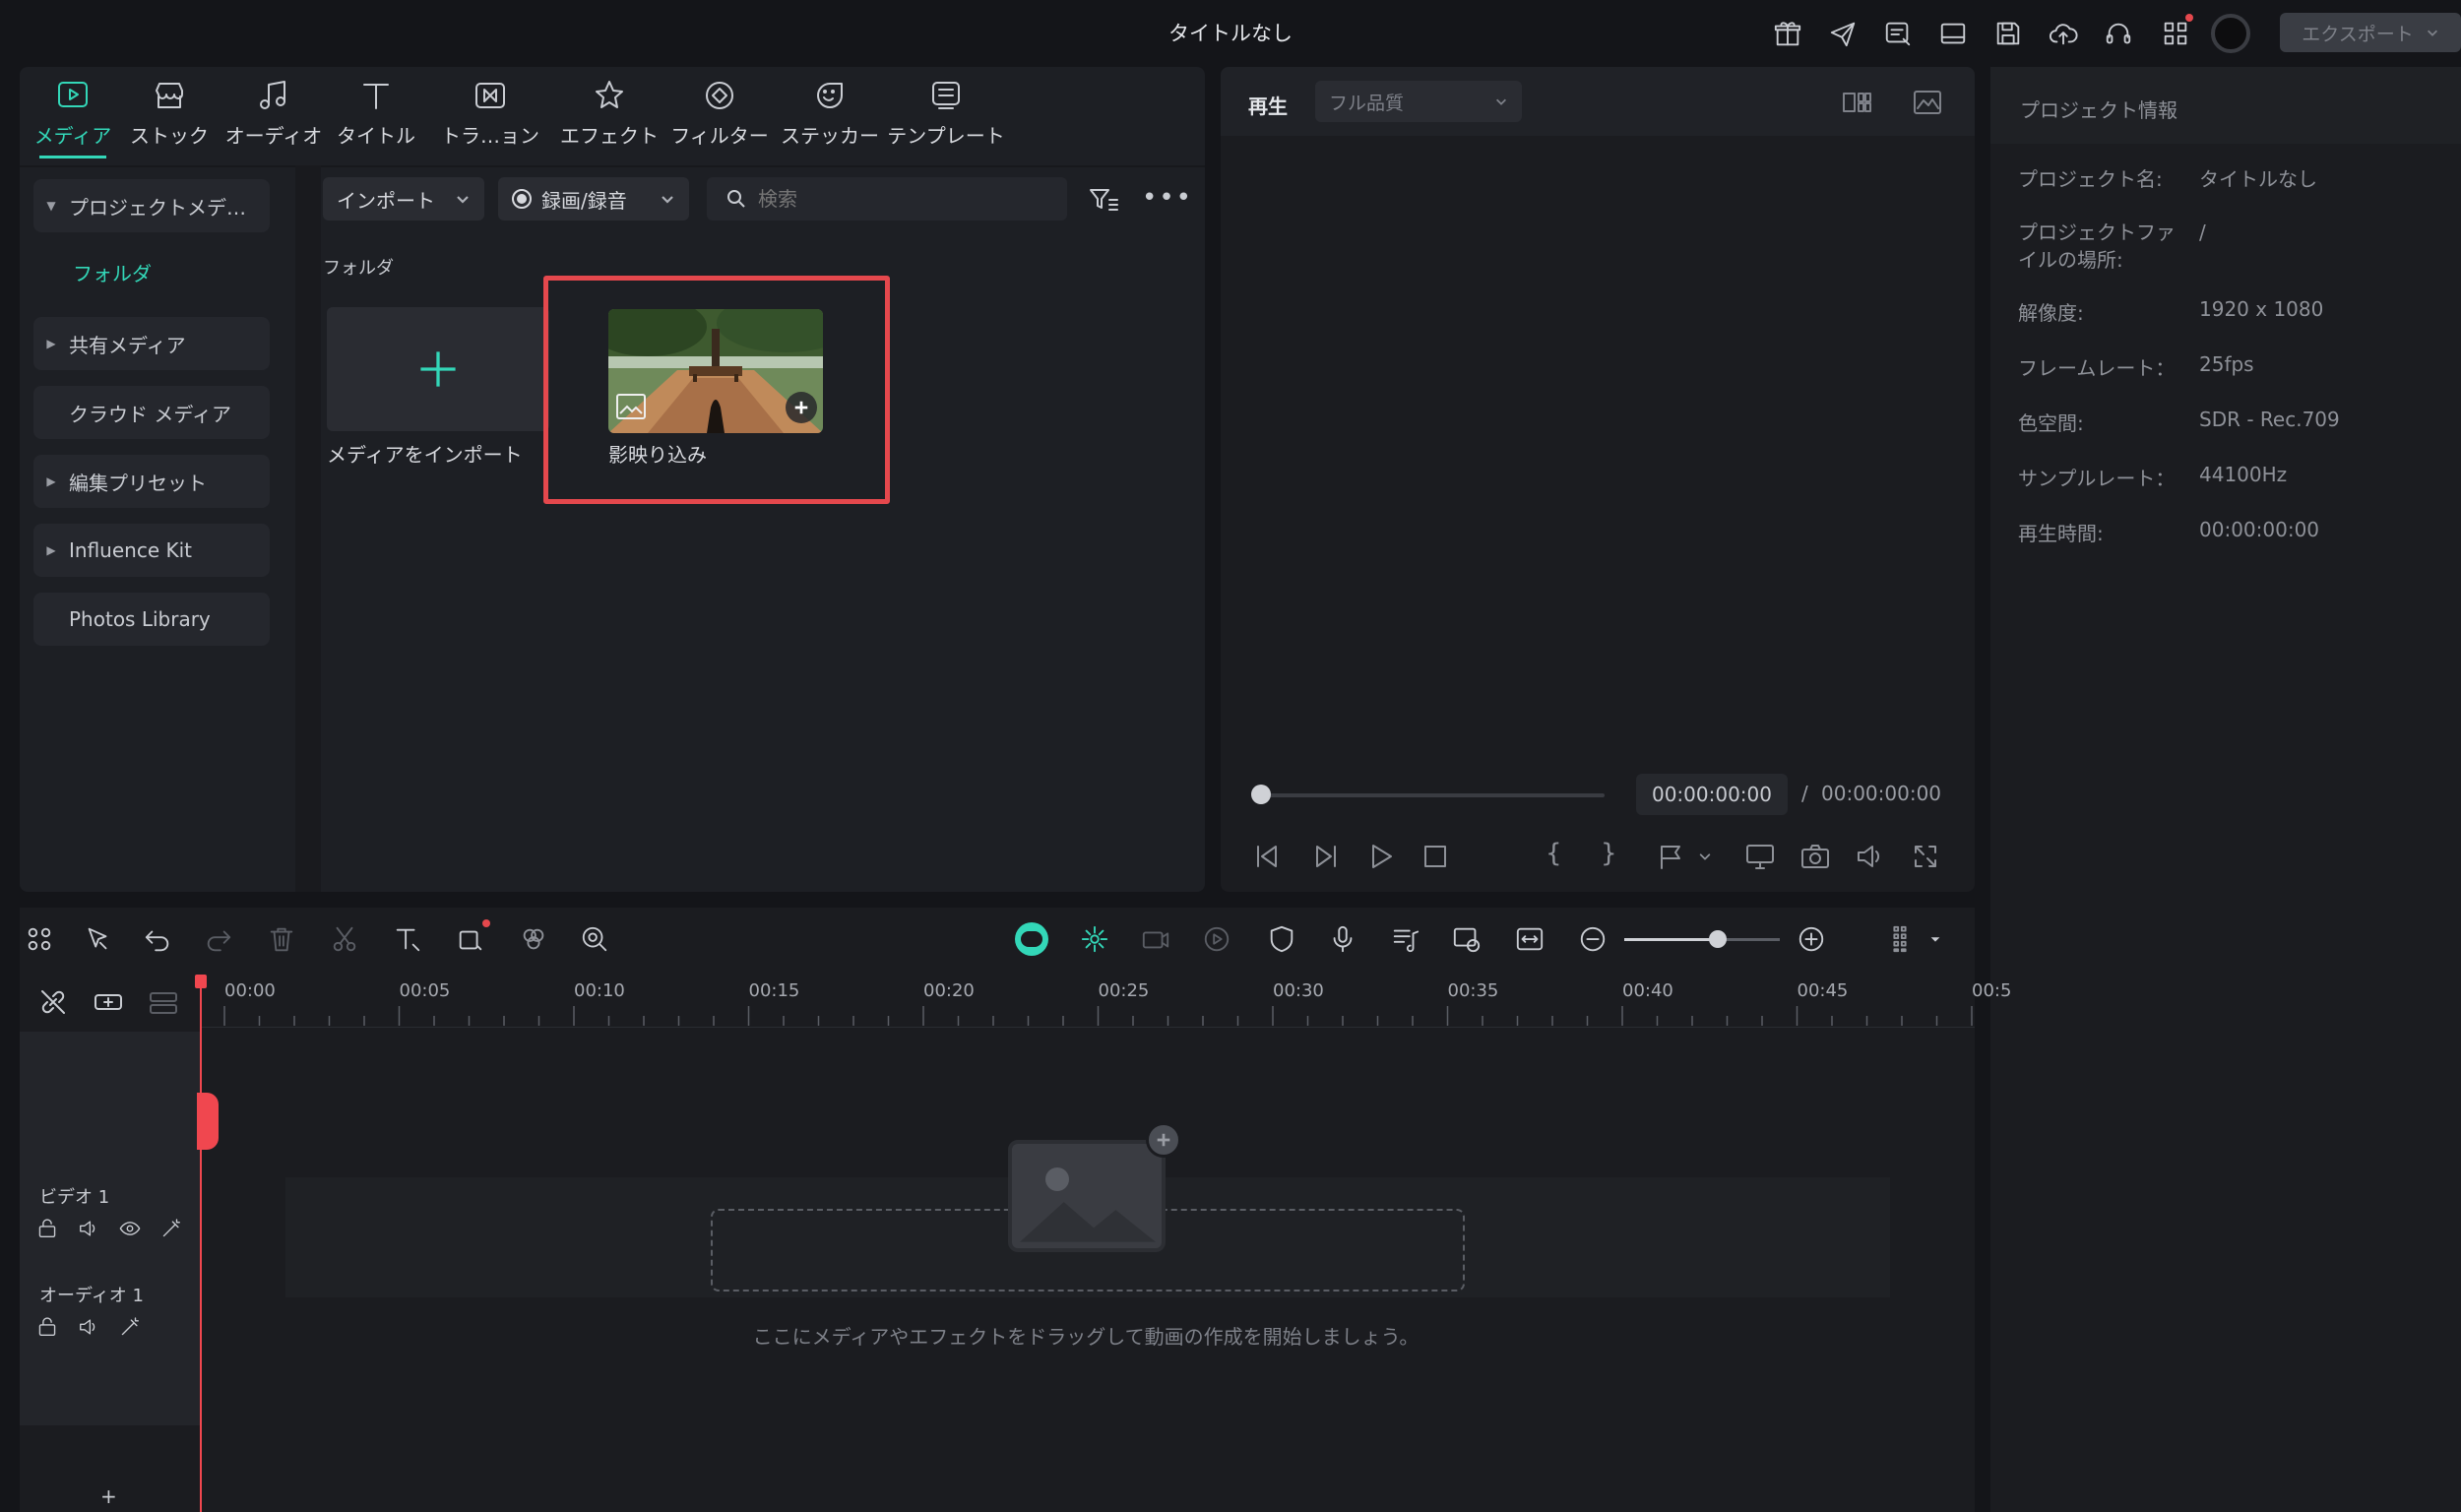 The image size is (2461, 1512). Describe the element at coordinates (716, 371) in the screenshot. I see `clip-thumbnail` at that location.